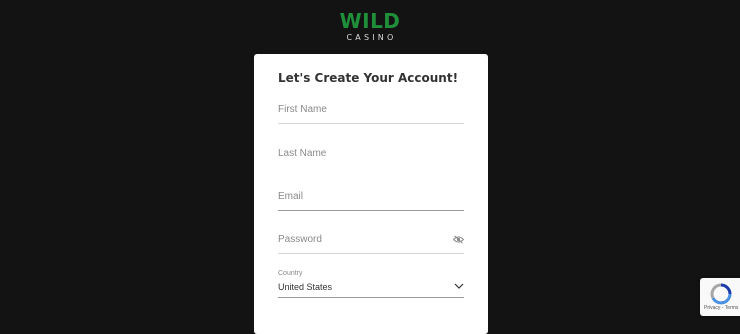 The width and height of the screenshot is (740, 334). Describe the element at coordinates (302, 109) in the screenshot. I see `first-name-placeholder: First Name` at that location.